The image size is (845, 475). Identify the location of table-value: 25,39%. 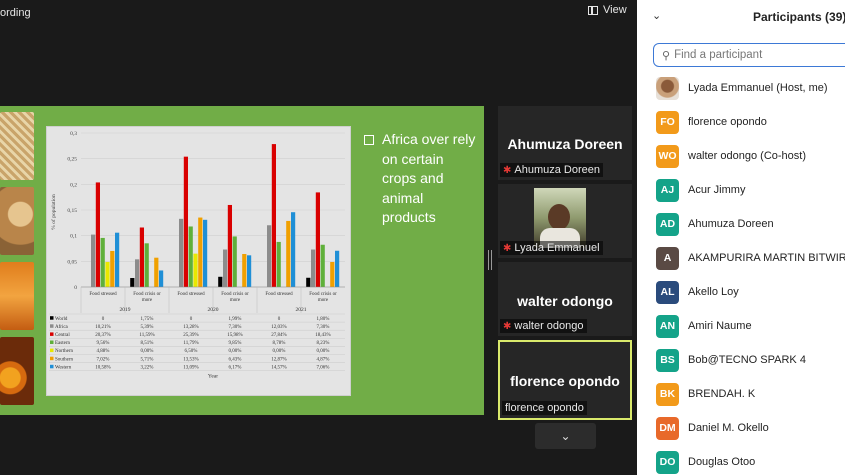
(190, 335).